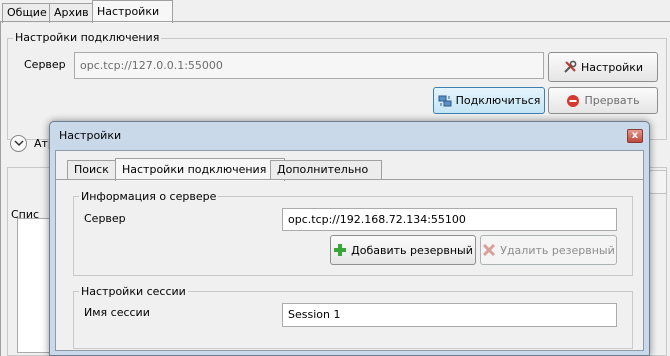 The height and width of the screenshot is (356, 670). I want to click on add-backup-label: Добавить резервный, so click(412, 250).